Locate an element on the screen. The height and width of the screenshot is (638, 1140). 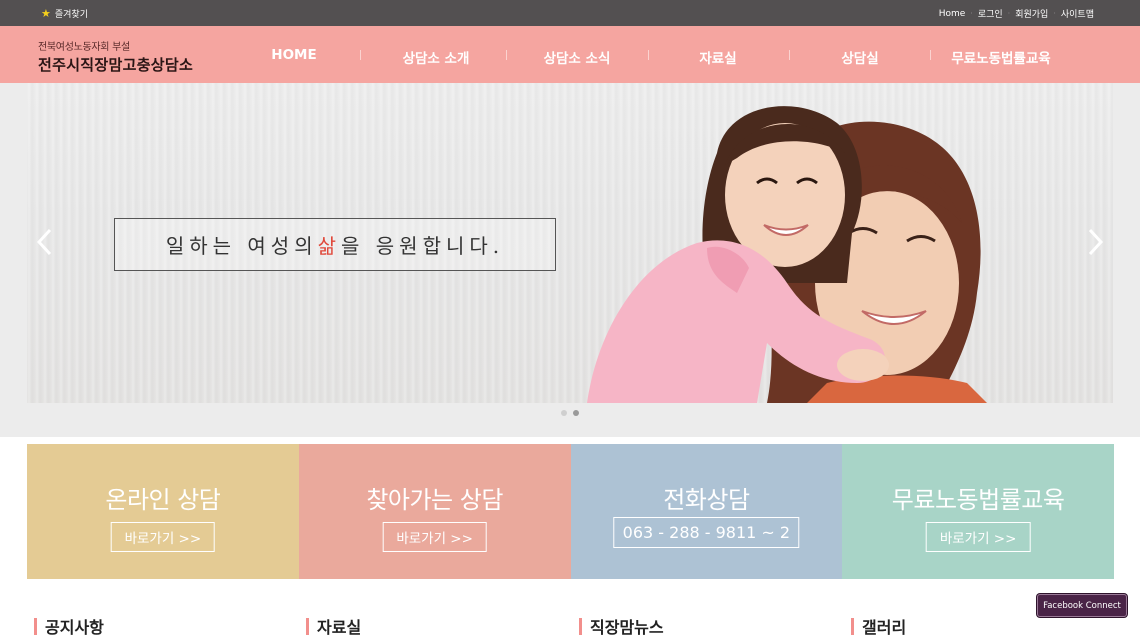
favorite-link: ★ 즐겨찾기 is located at coordinates (64, 13).